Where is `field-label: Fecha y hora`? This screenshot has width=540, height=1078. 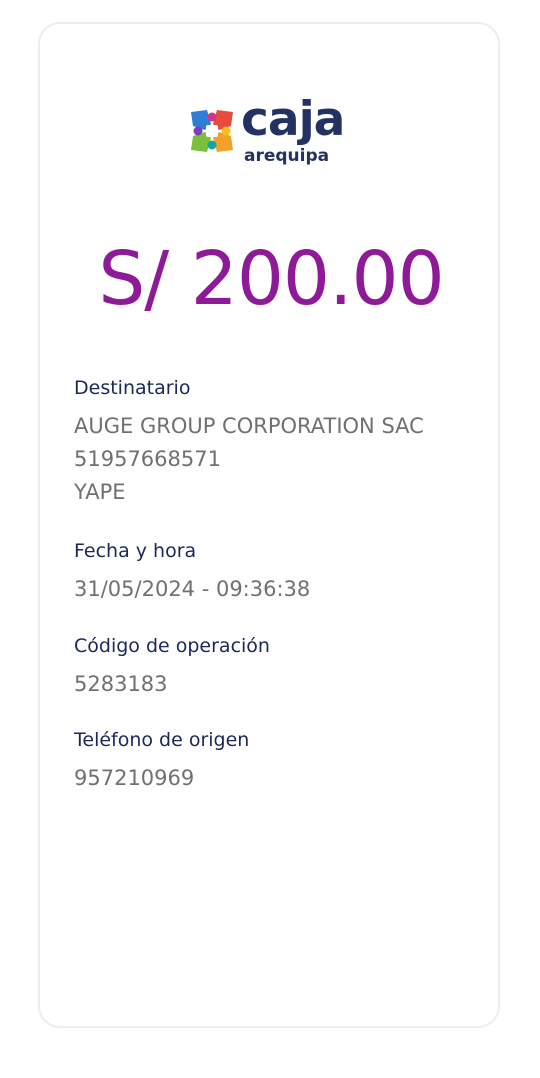 field-label: Fecha y hora is located at coordinates (135, 551).